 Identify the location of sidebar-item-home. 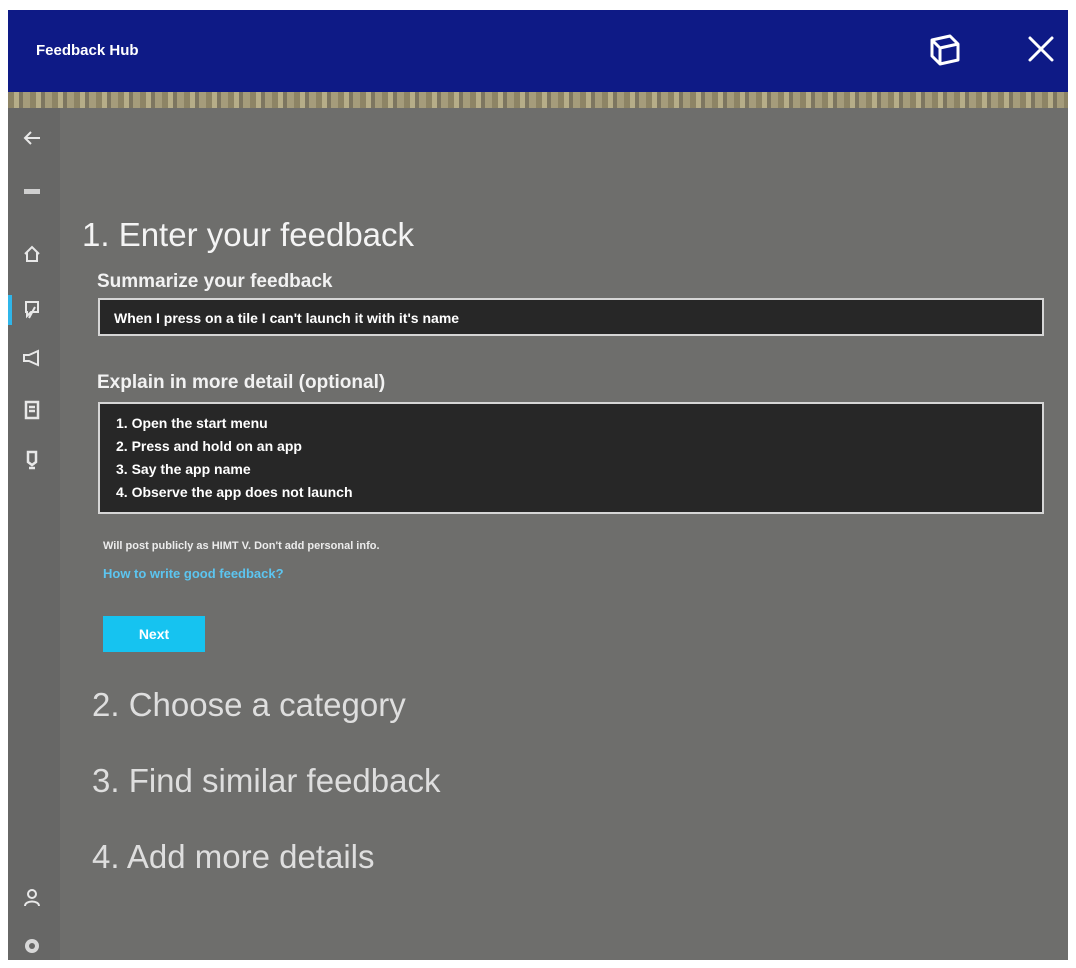
(32, 254).